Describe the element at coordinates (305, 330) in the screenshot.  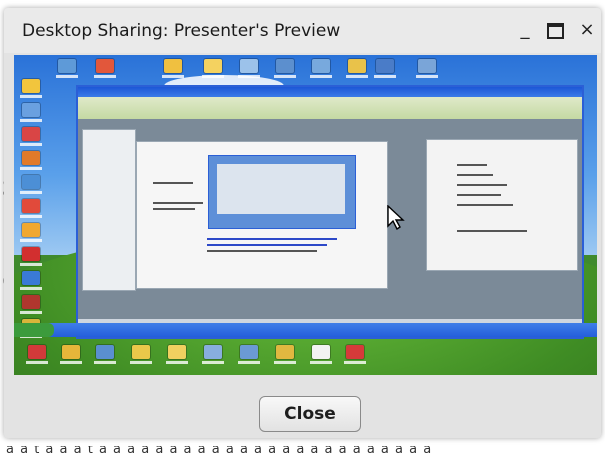
I see `taskbar` at that location.